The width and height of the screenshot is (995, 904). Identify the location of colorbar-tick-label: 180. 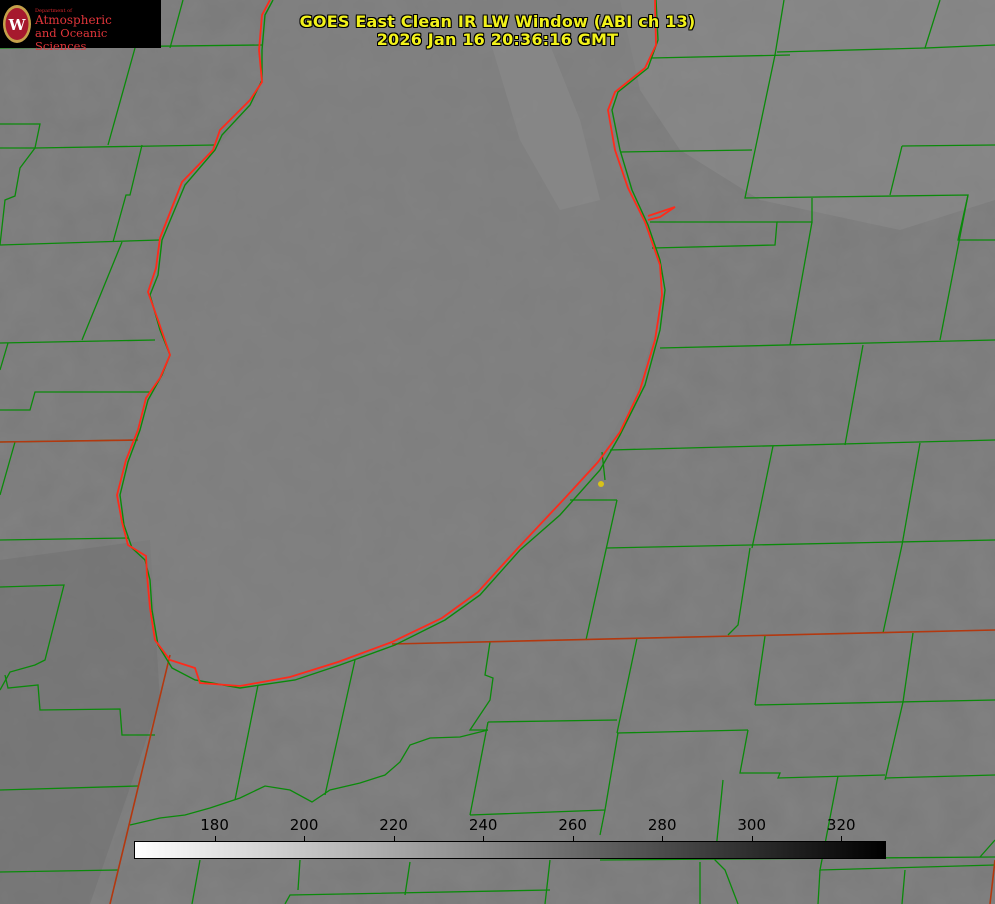
(214, 825).